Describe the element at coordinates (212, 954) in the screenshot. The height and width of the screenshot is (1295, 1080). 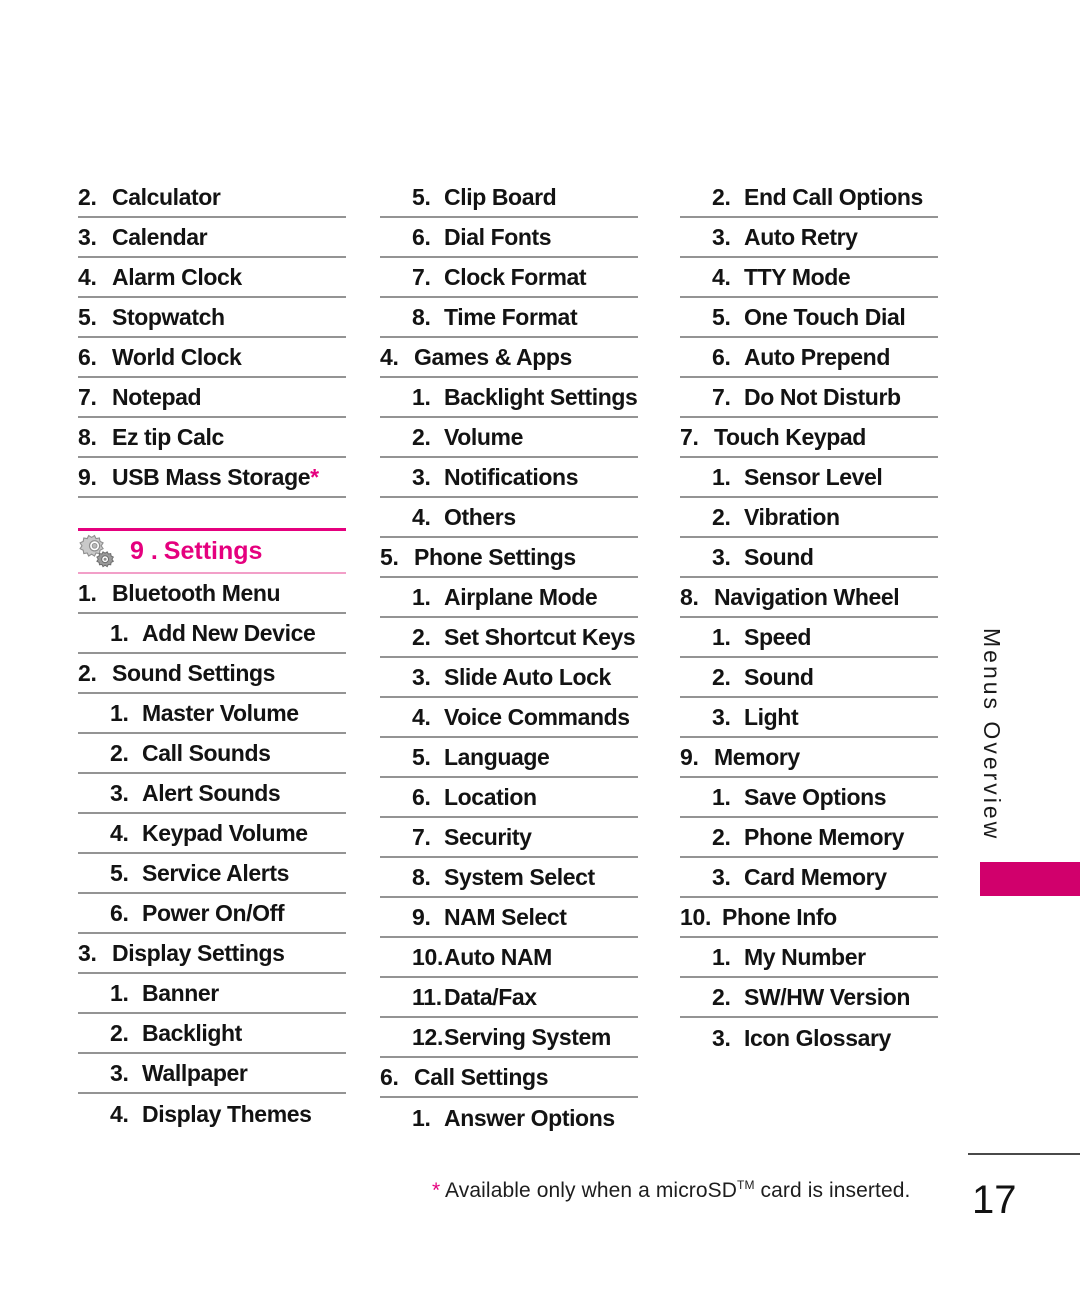
I see `menu-row: 3. Display Settings` at that location.